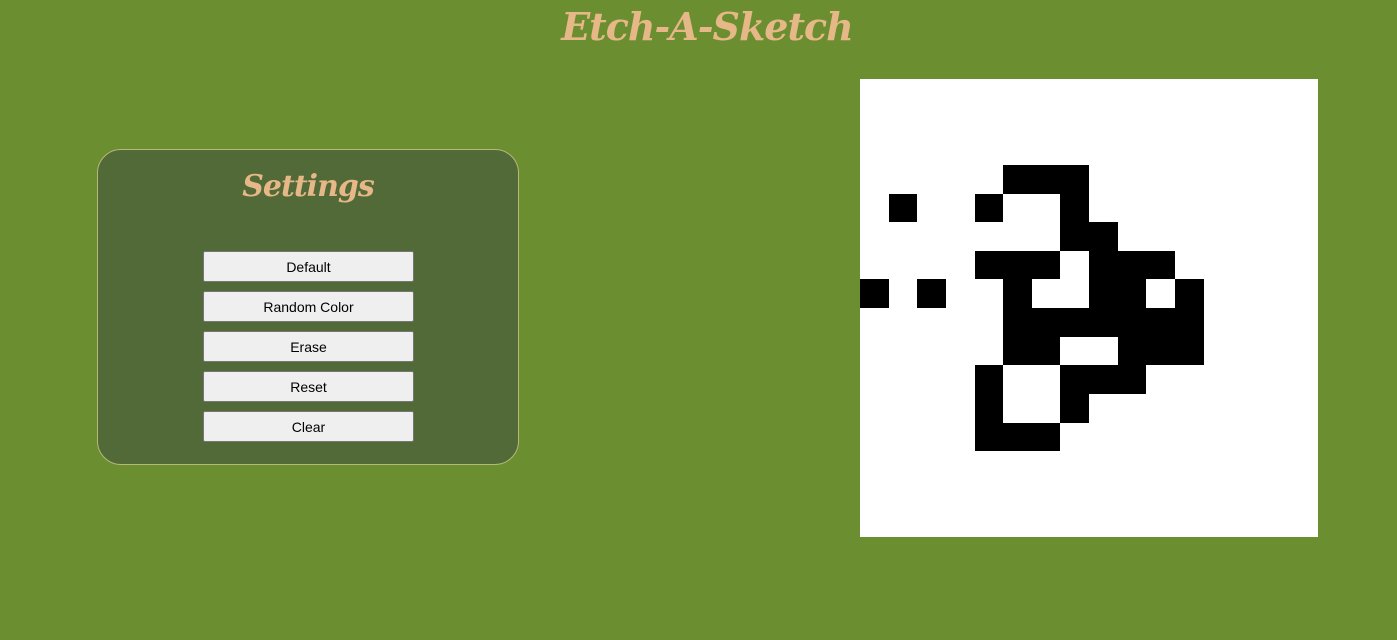 This screenshot has height=640, width=1397. Describe the element at coordinates (308, 306) in the screenshot. I see `random-color-button: Random Color` at that location.